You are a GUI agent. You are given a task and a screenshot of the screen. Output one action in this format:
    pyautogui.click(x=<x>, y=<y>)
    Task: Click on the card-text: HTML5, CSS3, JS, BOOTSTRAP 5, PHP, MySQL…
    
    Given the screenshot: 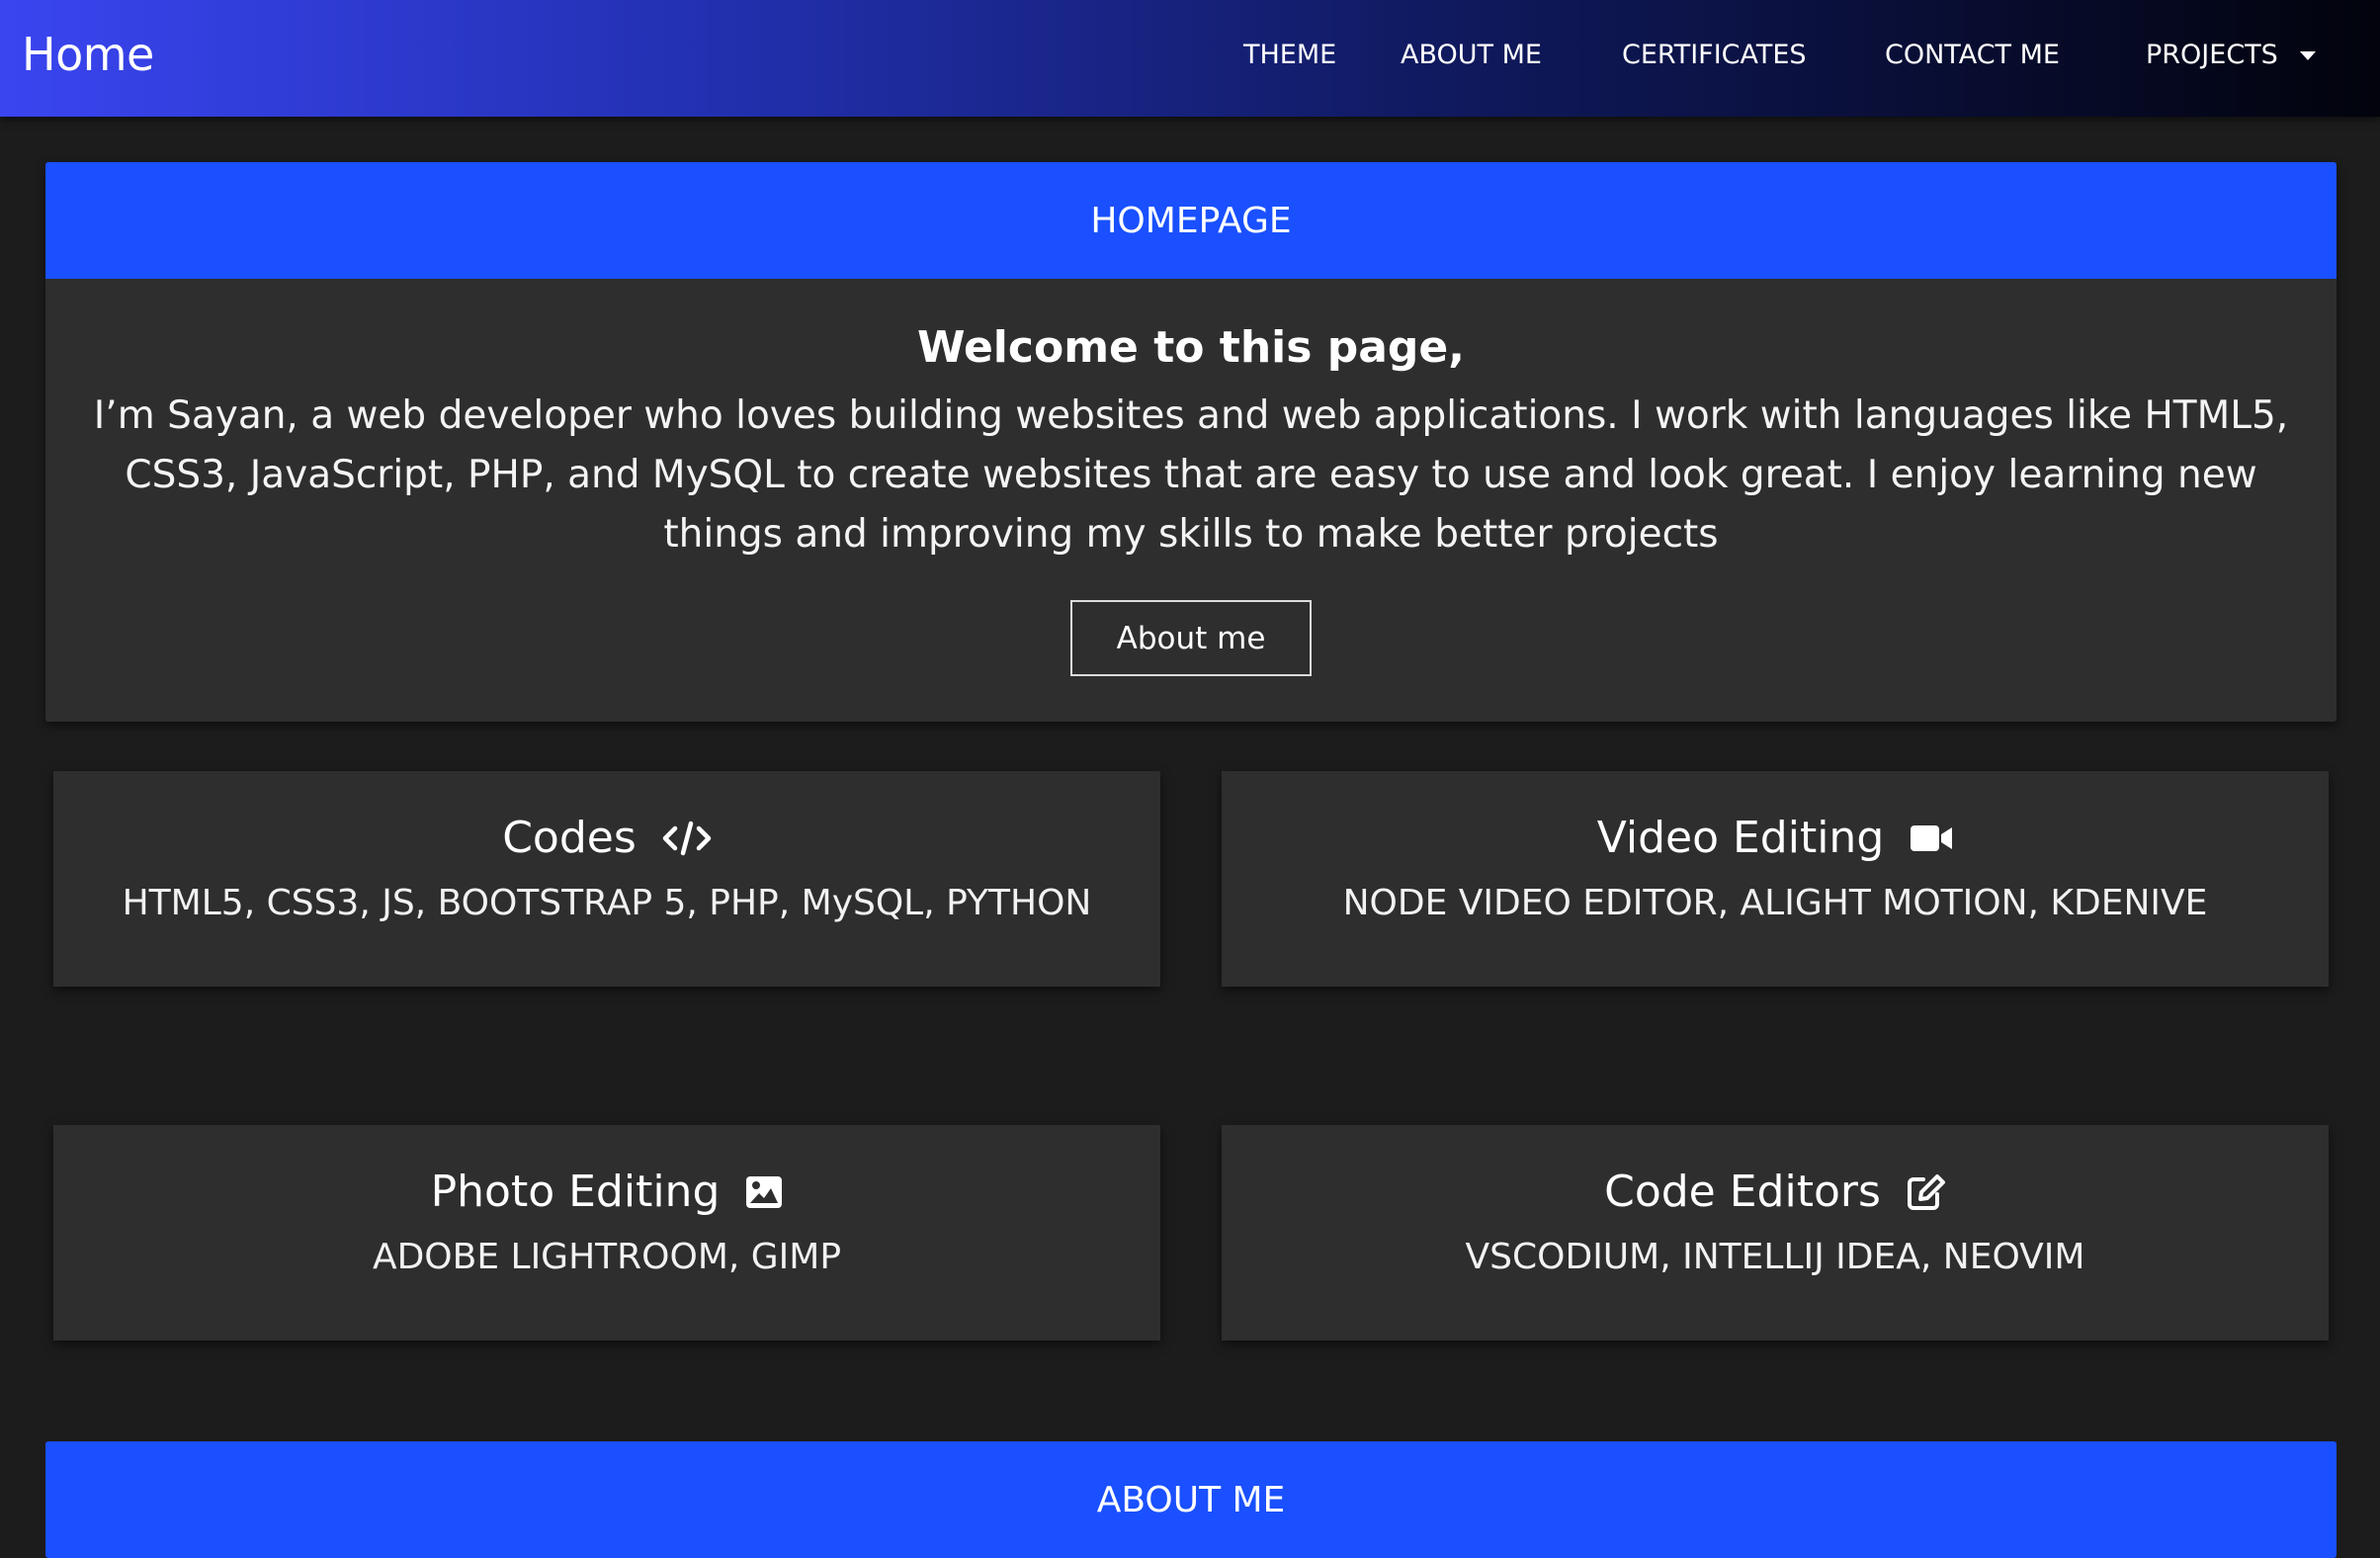 What is the action you would take?
    pyautogui.click(x=607, y=903)
    